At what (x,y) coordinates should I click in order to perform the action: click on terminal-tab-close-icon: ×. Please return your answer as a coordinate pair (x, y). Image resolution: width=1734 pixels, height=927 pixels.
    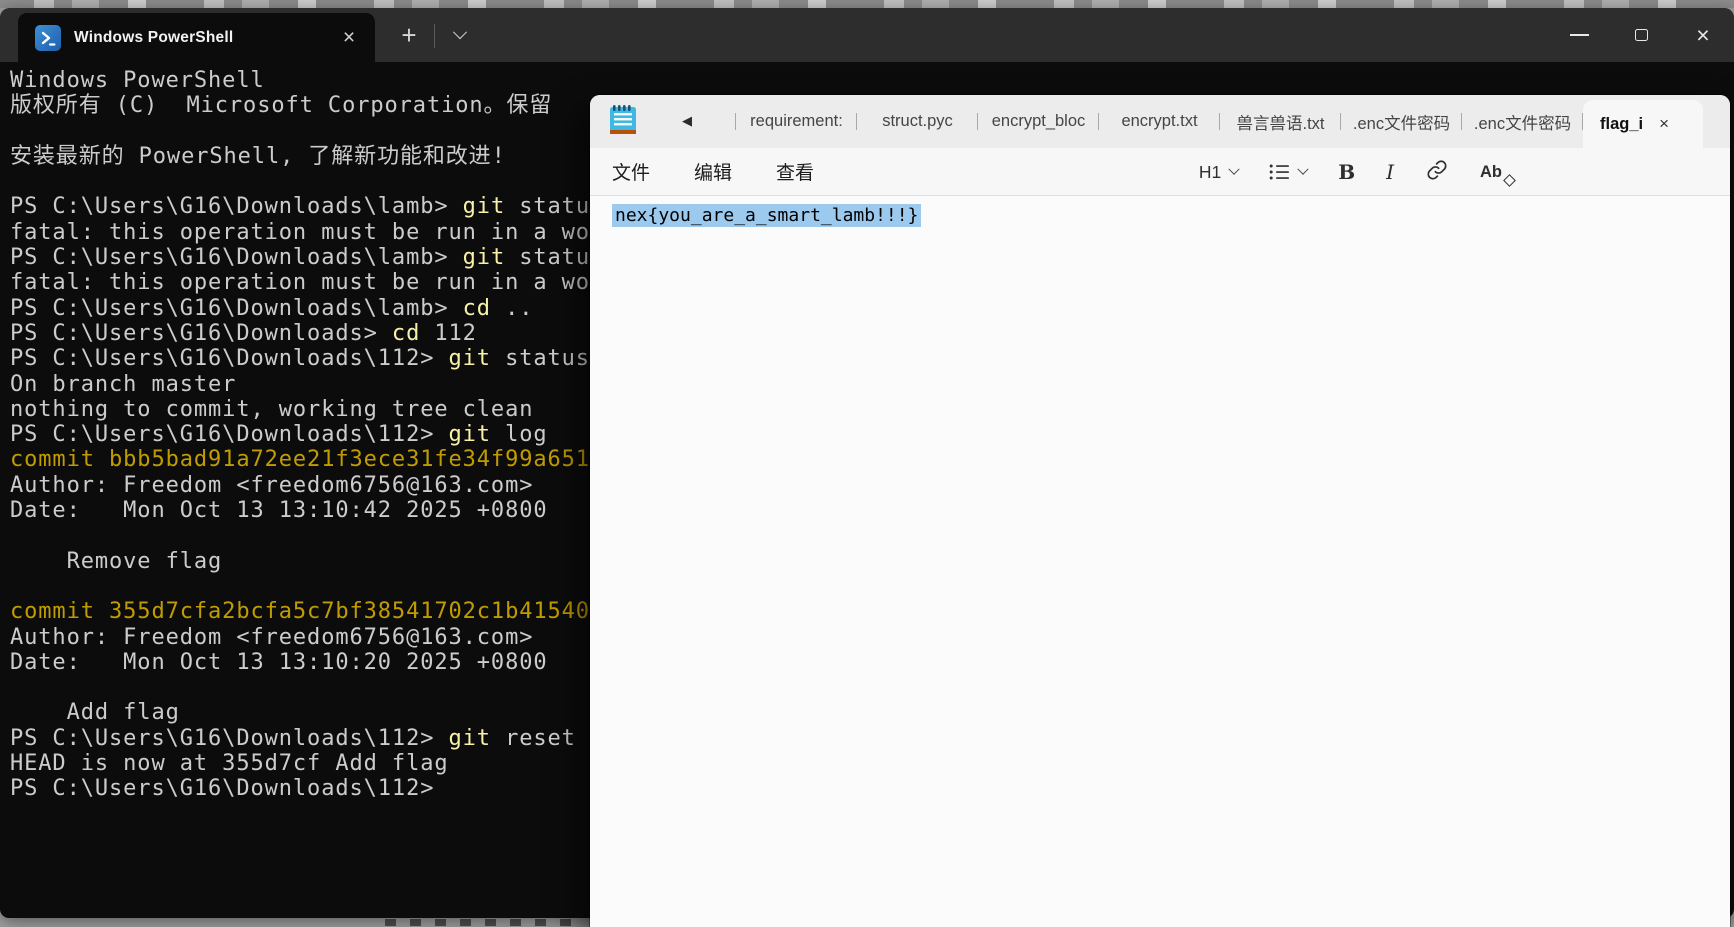
    Looking at the image, I should click on (349, 37).